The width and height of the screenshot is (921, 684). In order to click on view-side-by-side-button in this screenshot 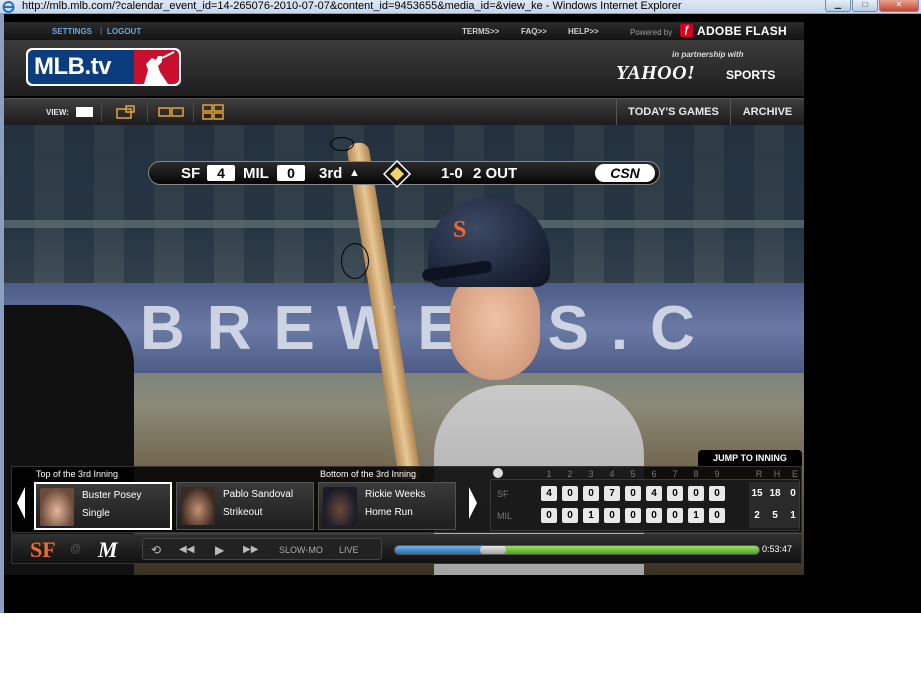, I will do `click(172, 112)`.